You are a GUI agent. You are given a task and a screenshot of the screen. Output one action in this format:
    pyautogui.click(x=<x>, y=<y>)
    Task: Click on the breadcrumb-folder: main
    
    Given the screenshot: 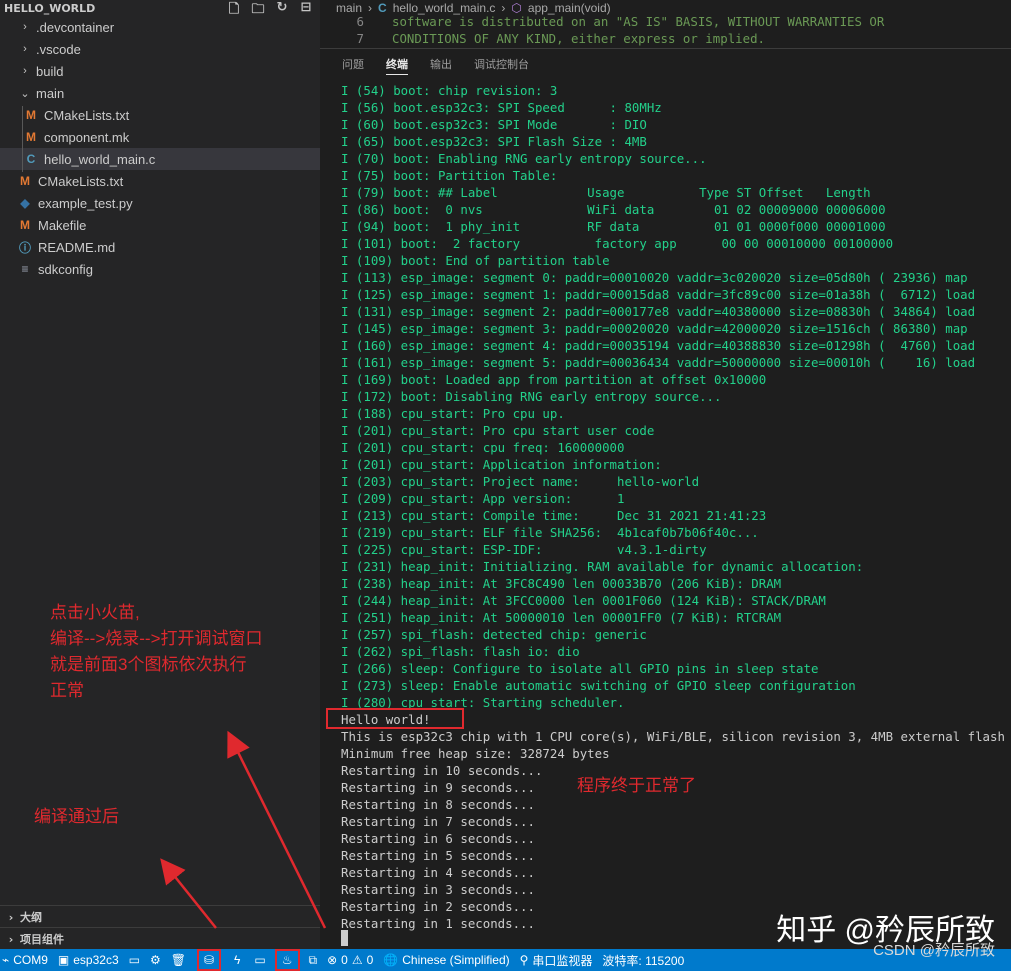 What is the action you would take?
    pyautogui.click(x=349, y=8)
    